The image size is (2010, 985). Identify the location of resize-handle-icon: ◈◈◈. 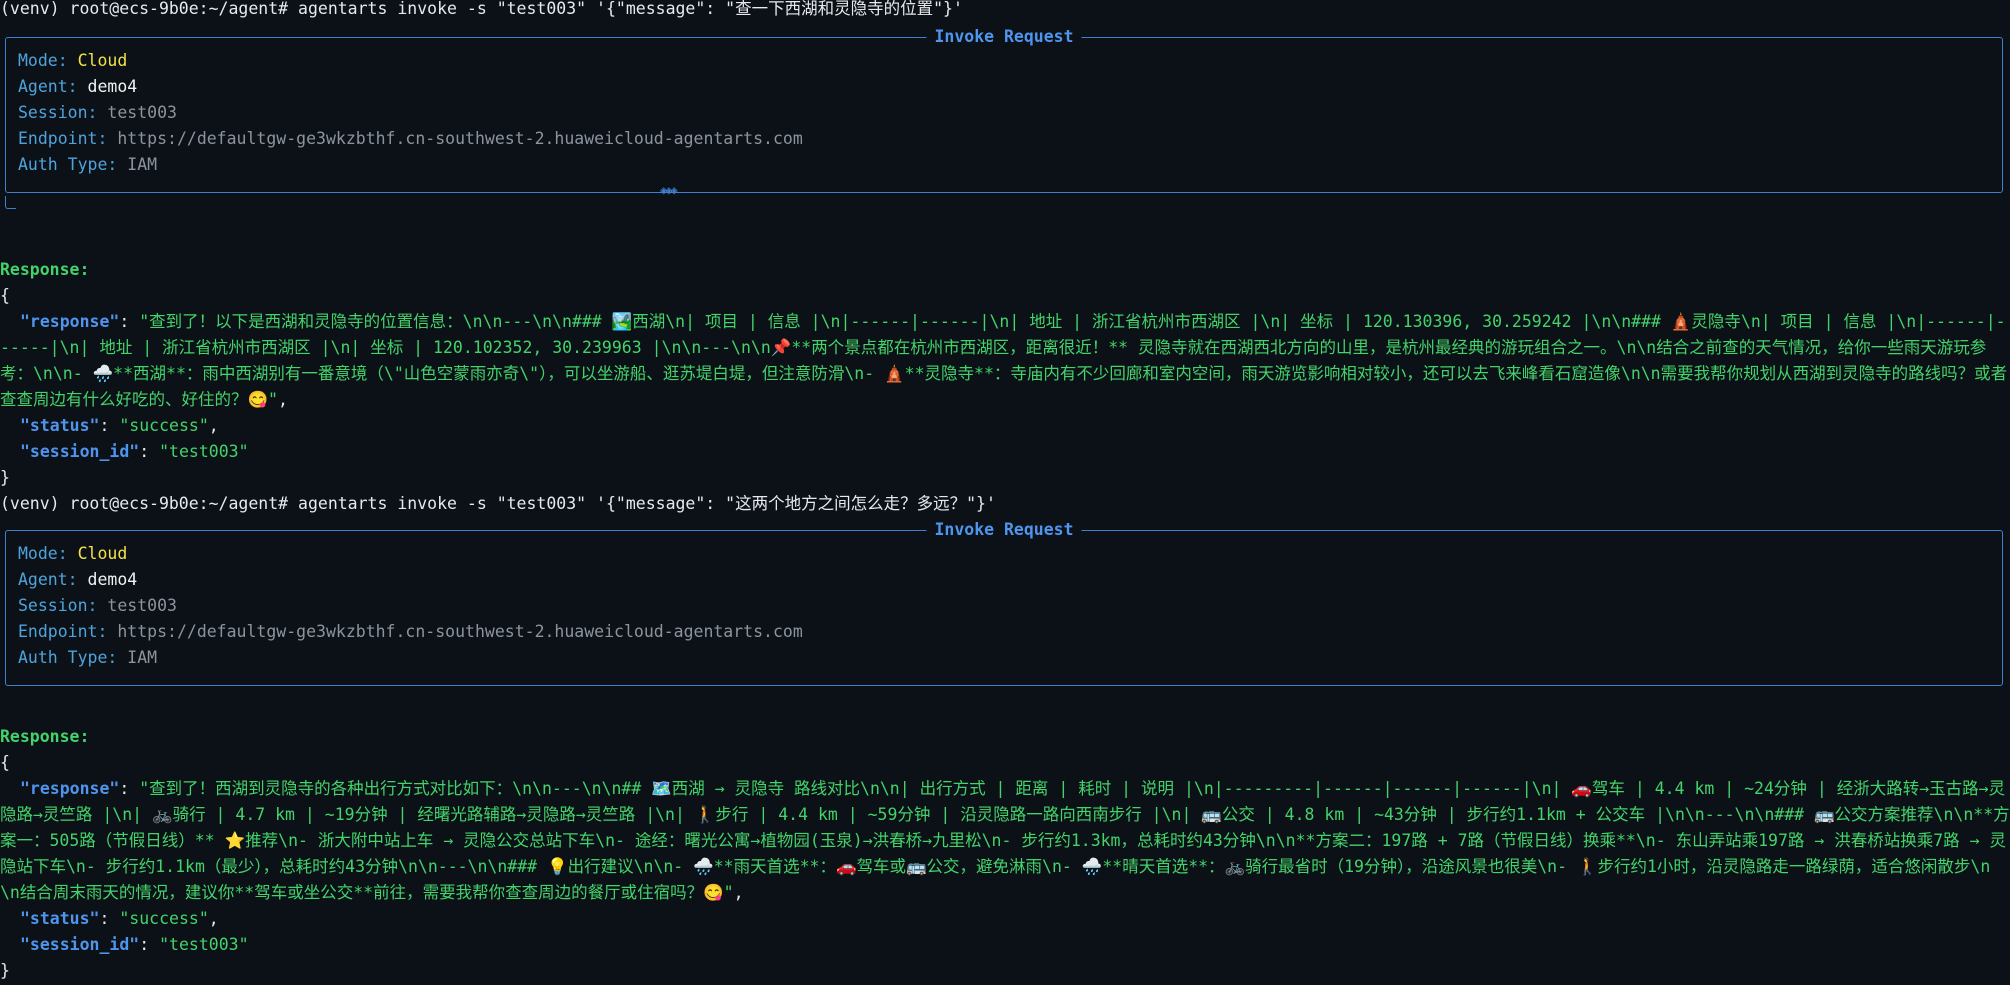
(669, 190).